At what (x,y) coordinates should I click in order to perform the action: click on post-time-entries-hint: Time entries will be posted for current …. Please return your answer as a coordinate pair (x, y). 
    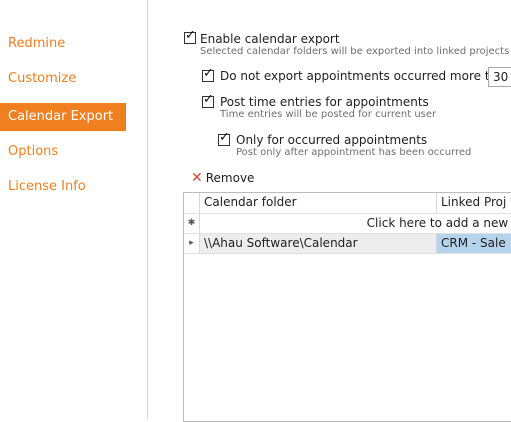
    Looking at the image, I should click on (328, 114).